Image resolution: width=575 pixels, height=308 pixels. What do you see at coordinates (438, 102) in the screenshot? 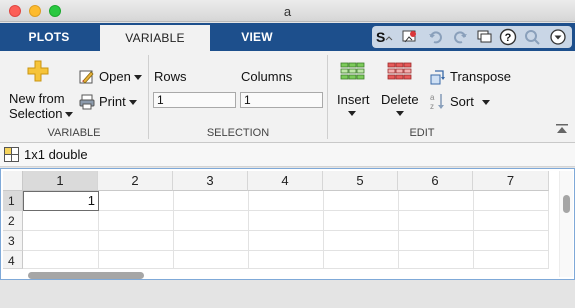
I see `sort-icon: az` at bounding box center [438, 102].